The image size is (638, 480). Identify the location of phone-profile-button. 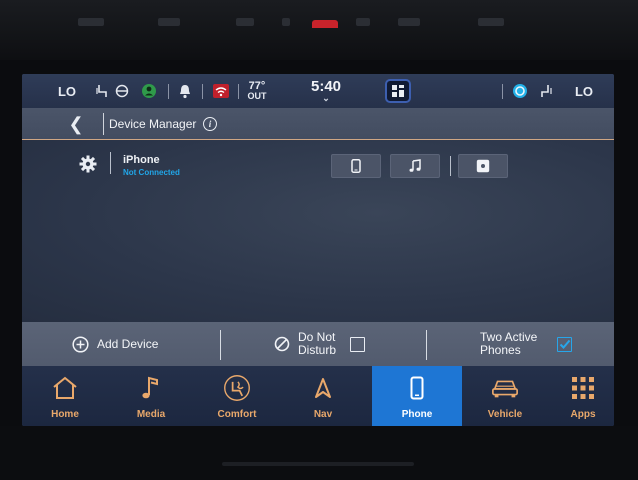
(356, 166).